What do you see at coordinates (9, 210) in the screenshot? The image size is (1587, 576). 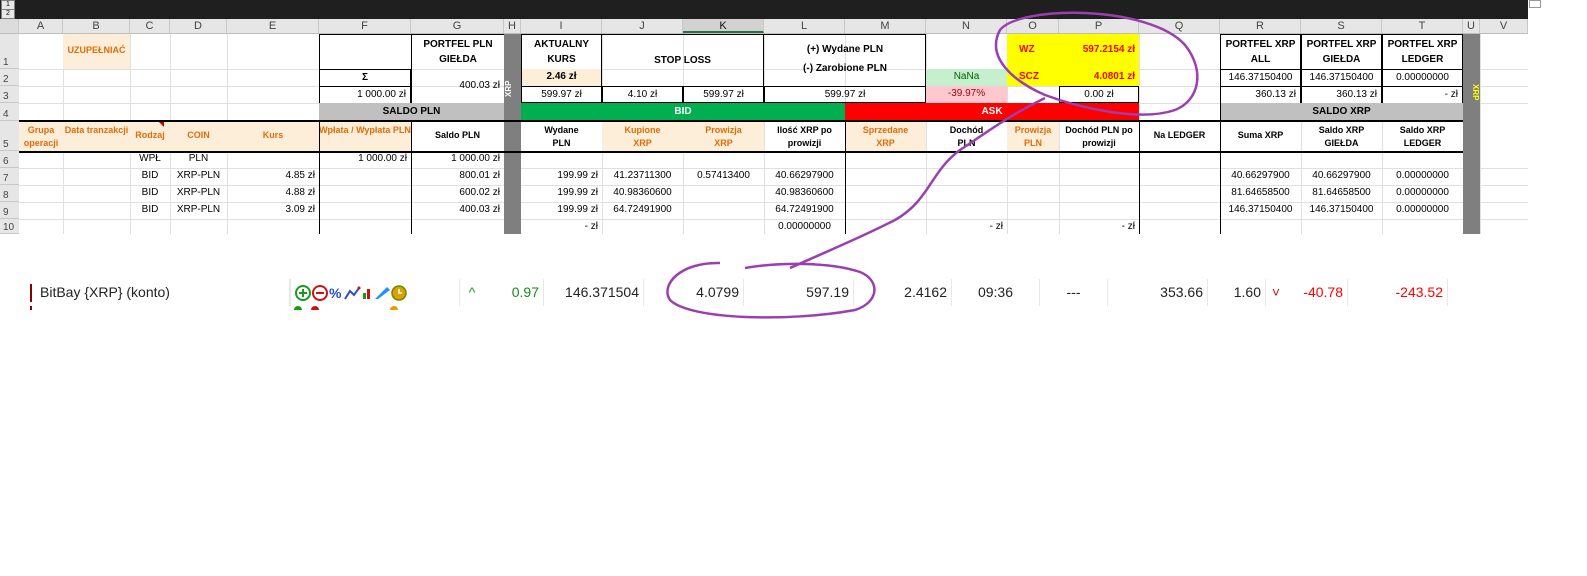 I see `row-header-9: 9` at bounding box center [9, 210].